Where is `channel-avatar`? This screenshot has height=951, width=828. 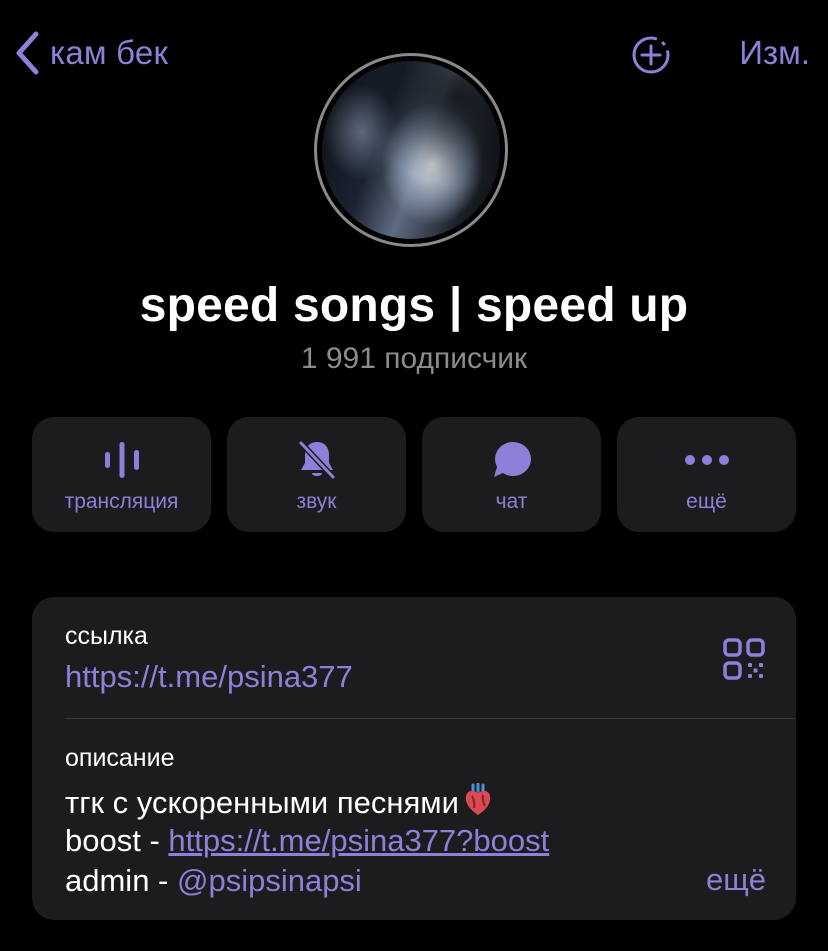
channel-avatar is located at coordinates (411, 150).